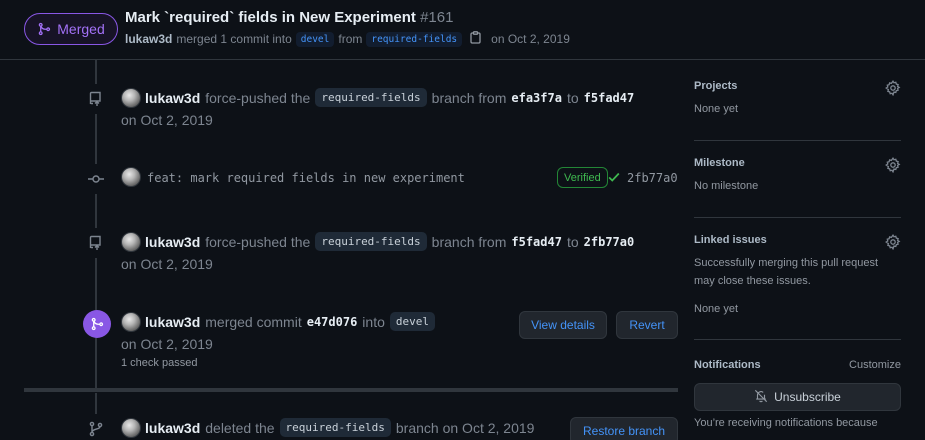  I want to click on pr-author-link: lukaw3d, so click(148, 39).